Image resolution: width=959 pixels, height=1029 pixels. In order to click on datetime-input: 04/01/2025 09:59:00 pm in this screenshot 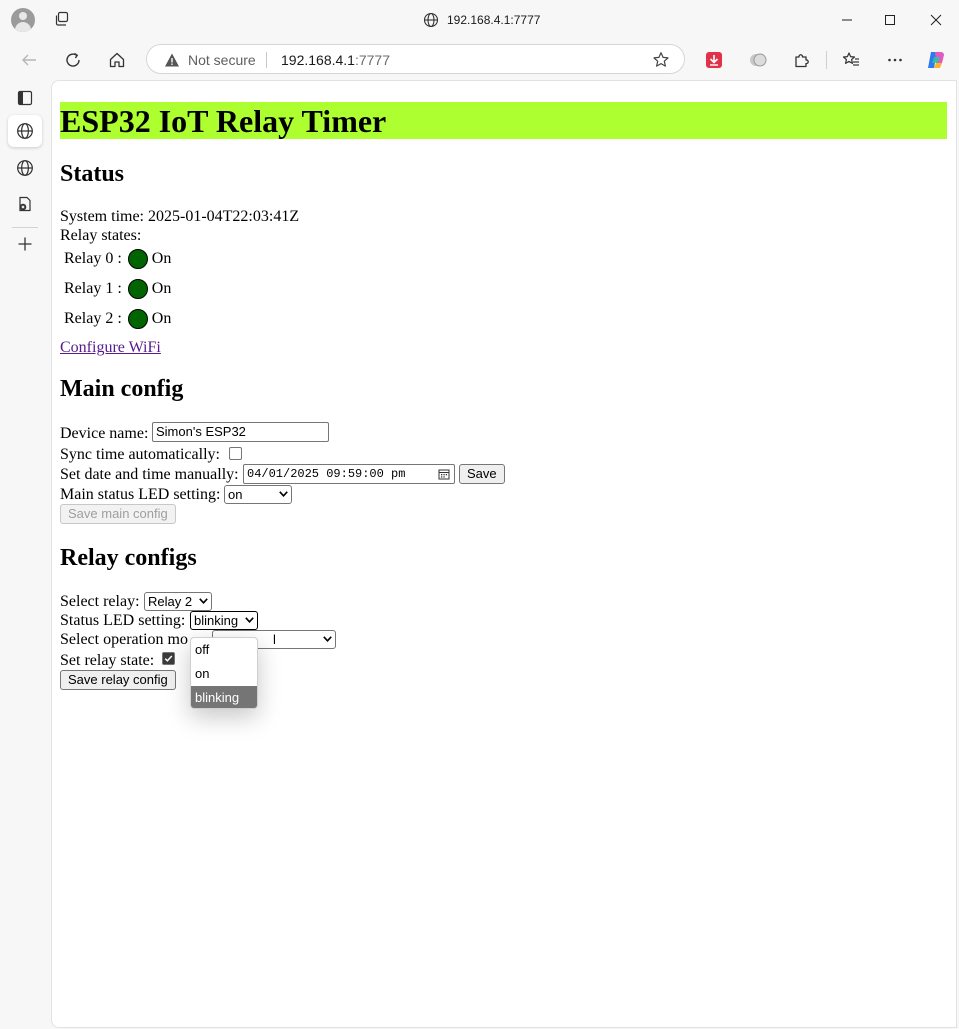, I will do `click(349, 474)`.